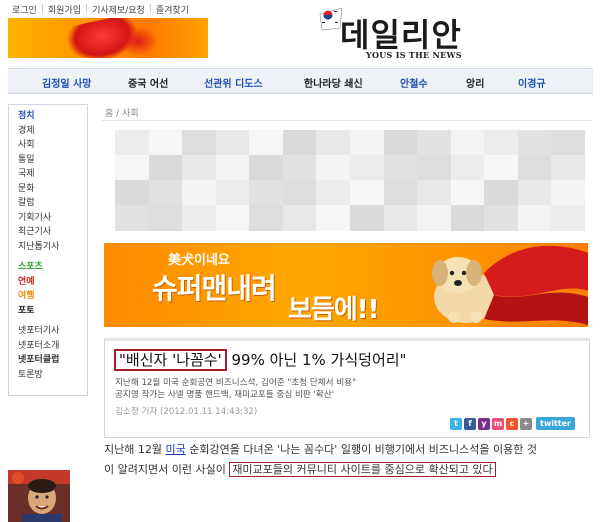 This screenshot has height=522, width=600. What do you see at coordinates (498, 423) in the screenshot?
I see `me2day-share-icon: m` at bounding box center [498, 423].